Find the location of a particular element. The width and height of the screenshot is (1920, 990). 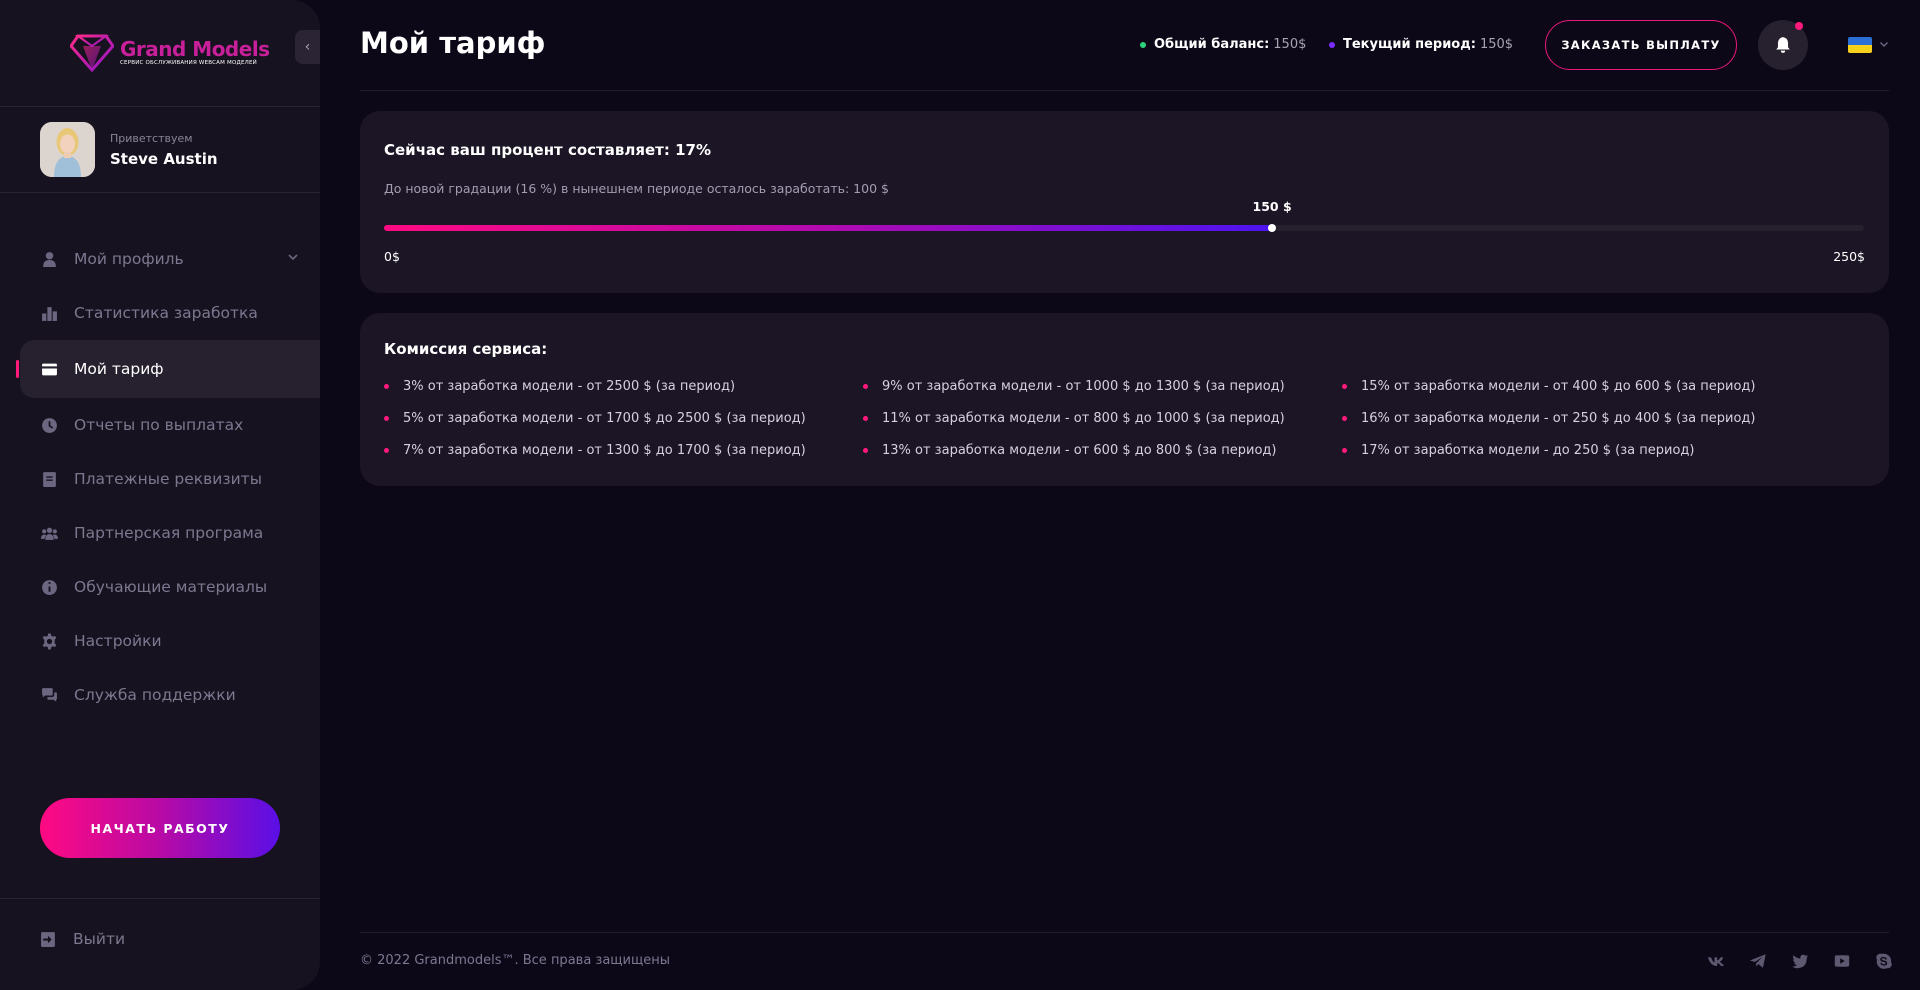

vk-icon is located at coordinates (1715, 961).